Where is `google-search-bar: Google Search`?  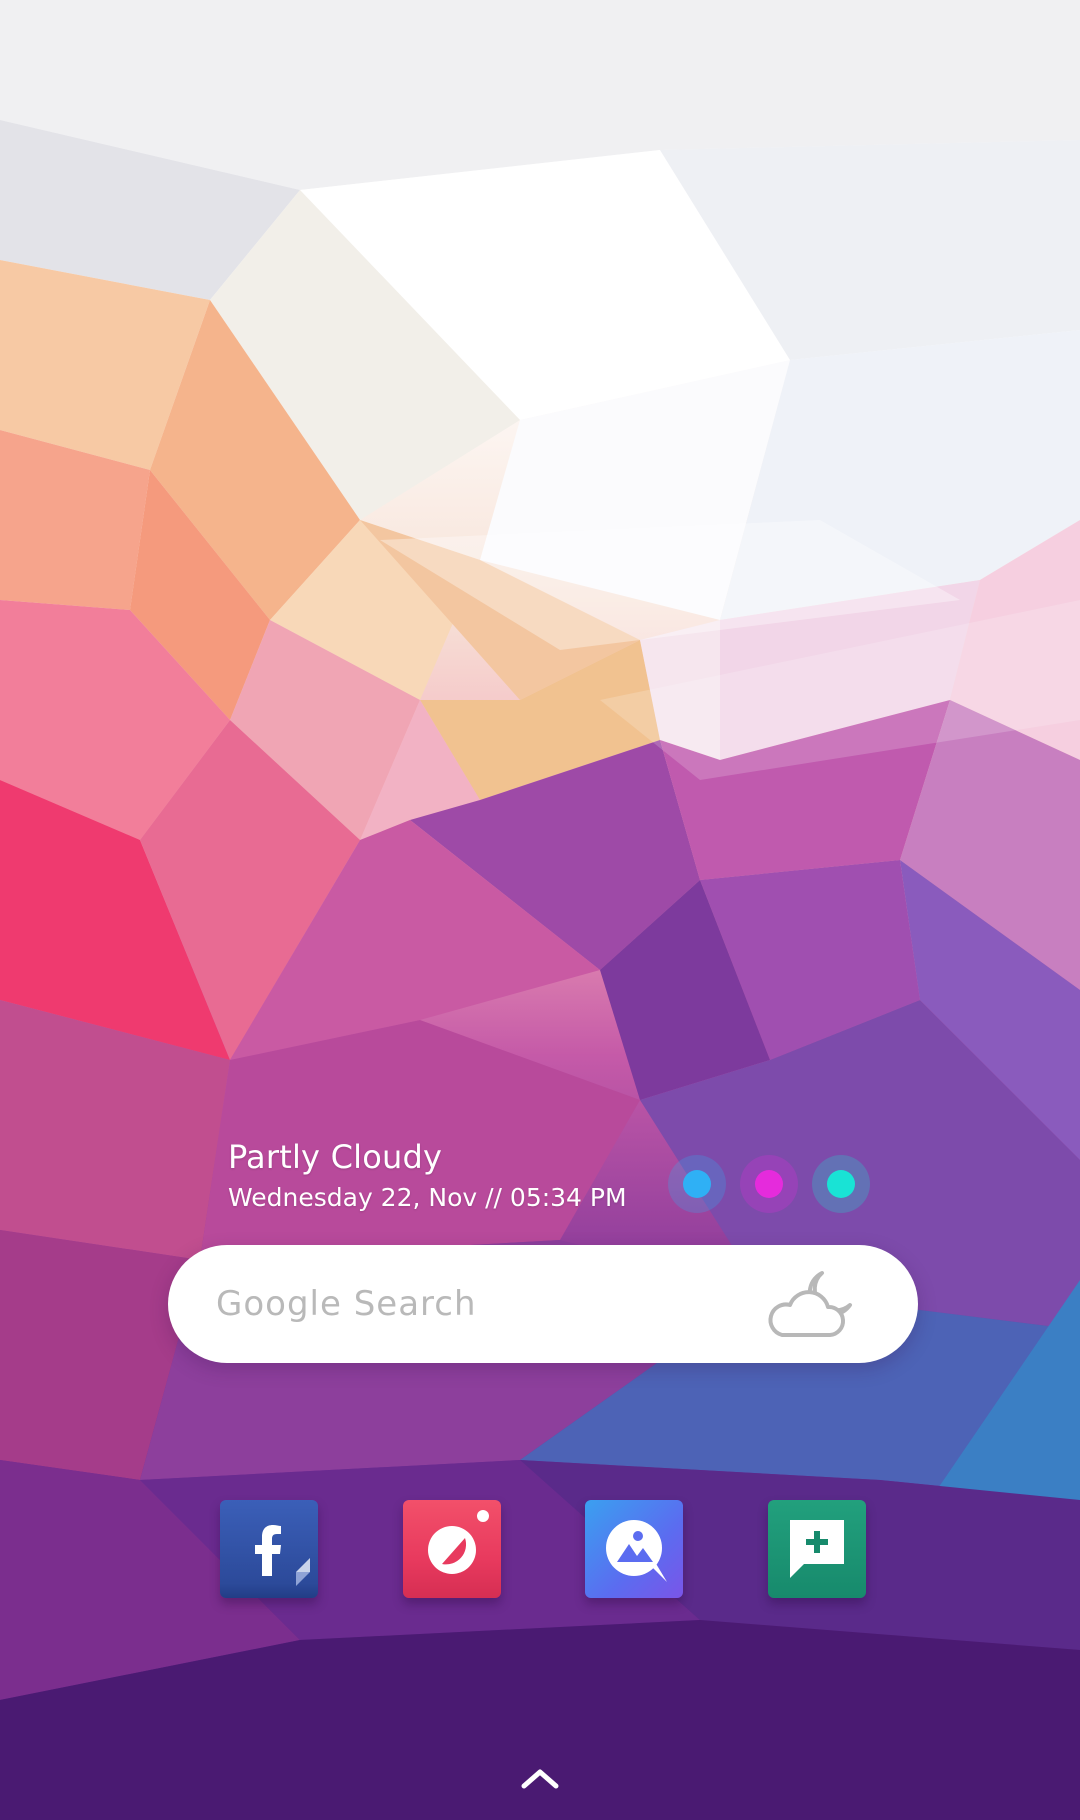
google-search-bar: Google Search is located at coordinates (543, 1304).